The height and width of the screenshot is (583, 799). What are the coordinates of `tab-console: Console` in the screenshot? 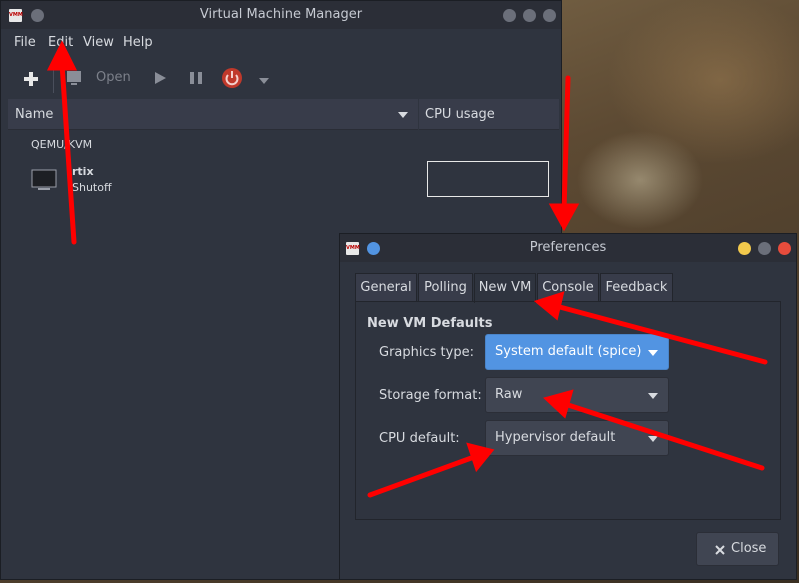 It's located at (568, 287).